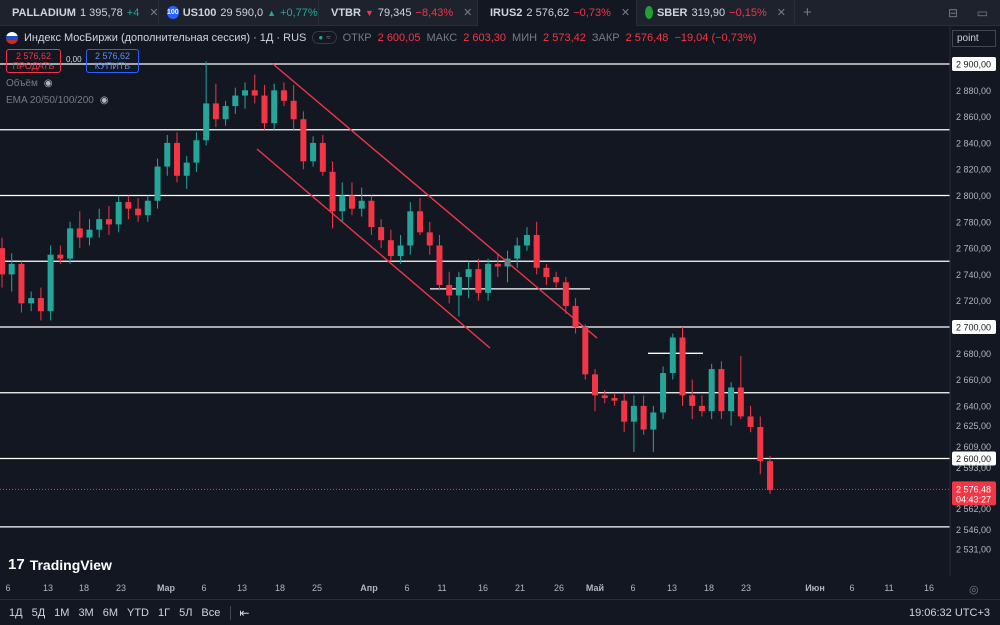 The height and width of the screenshot is (625, 1000). What do you see at coordinates (672, 588) in the screenshot?
I see `time-tick-label: 13` at bounding box center [672, 588].